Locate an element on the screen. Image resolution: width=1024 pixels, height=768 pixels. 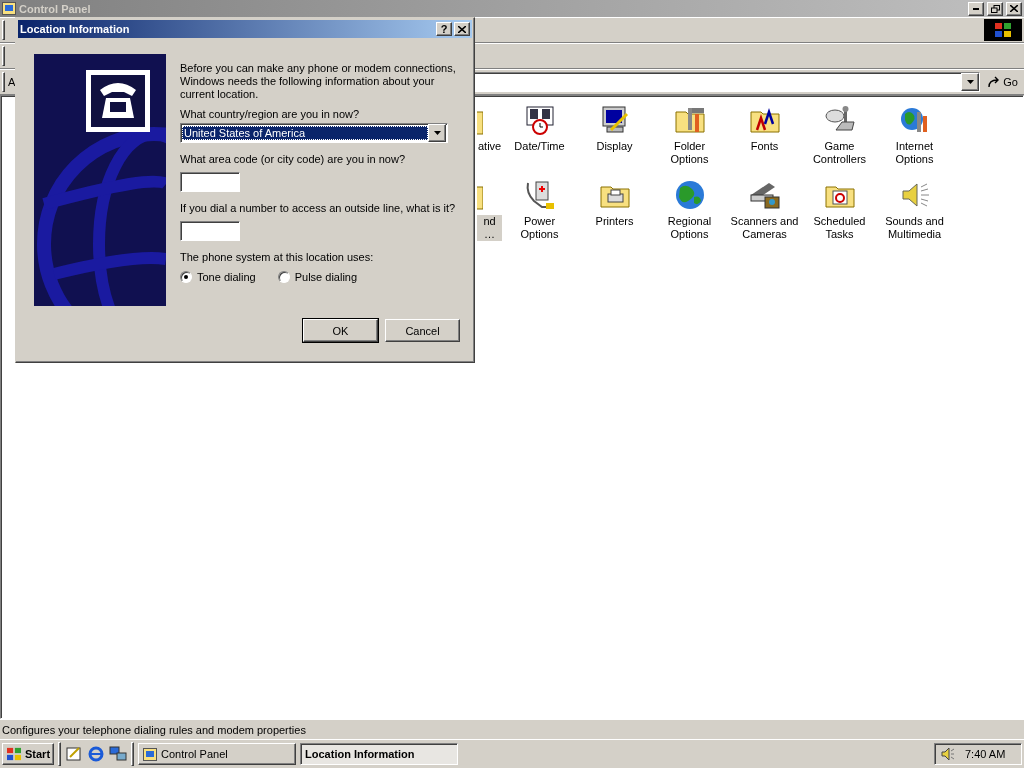
clock: 7:40 AM is located at coordinates (985, 754).